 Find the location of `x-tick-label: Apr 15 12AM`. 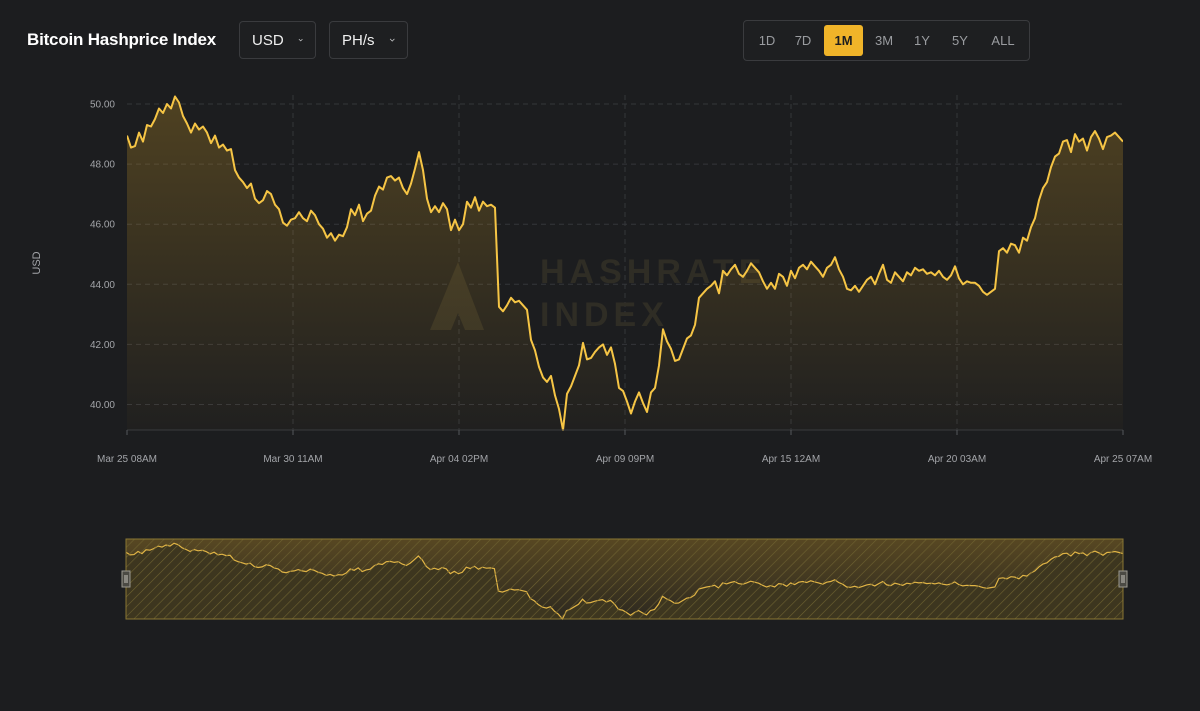

x-tick-label: Apr 15 12AM is located at coordinates (791, 459).